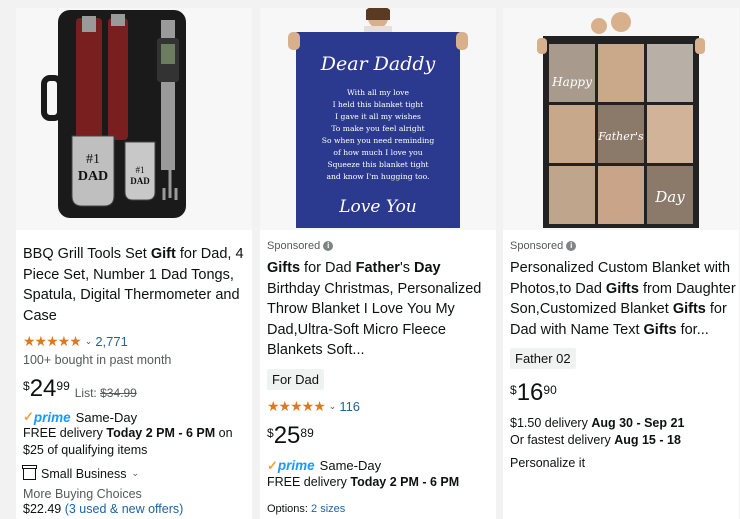 This screenshot has height=519, width=740. I want to click on delivery-dates: Aug 30 - Sep 21, so click(638, 423).